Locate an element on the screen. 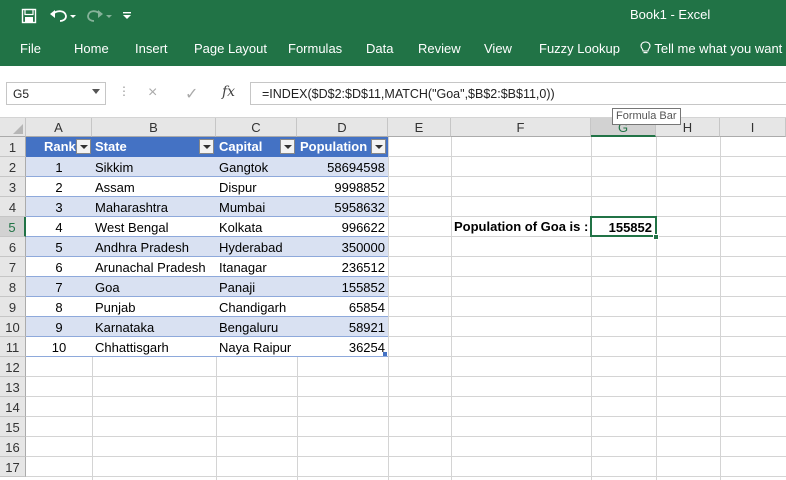 This screenshot has width=786, height=480. cell-rank: 9 is located at coordinates (59, 327).